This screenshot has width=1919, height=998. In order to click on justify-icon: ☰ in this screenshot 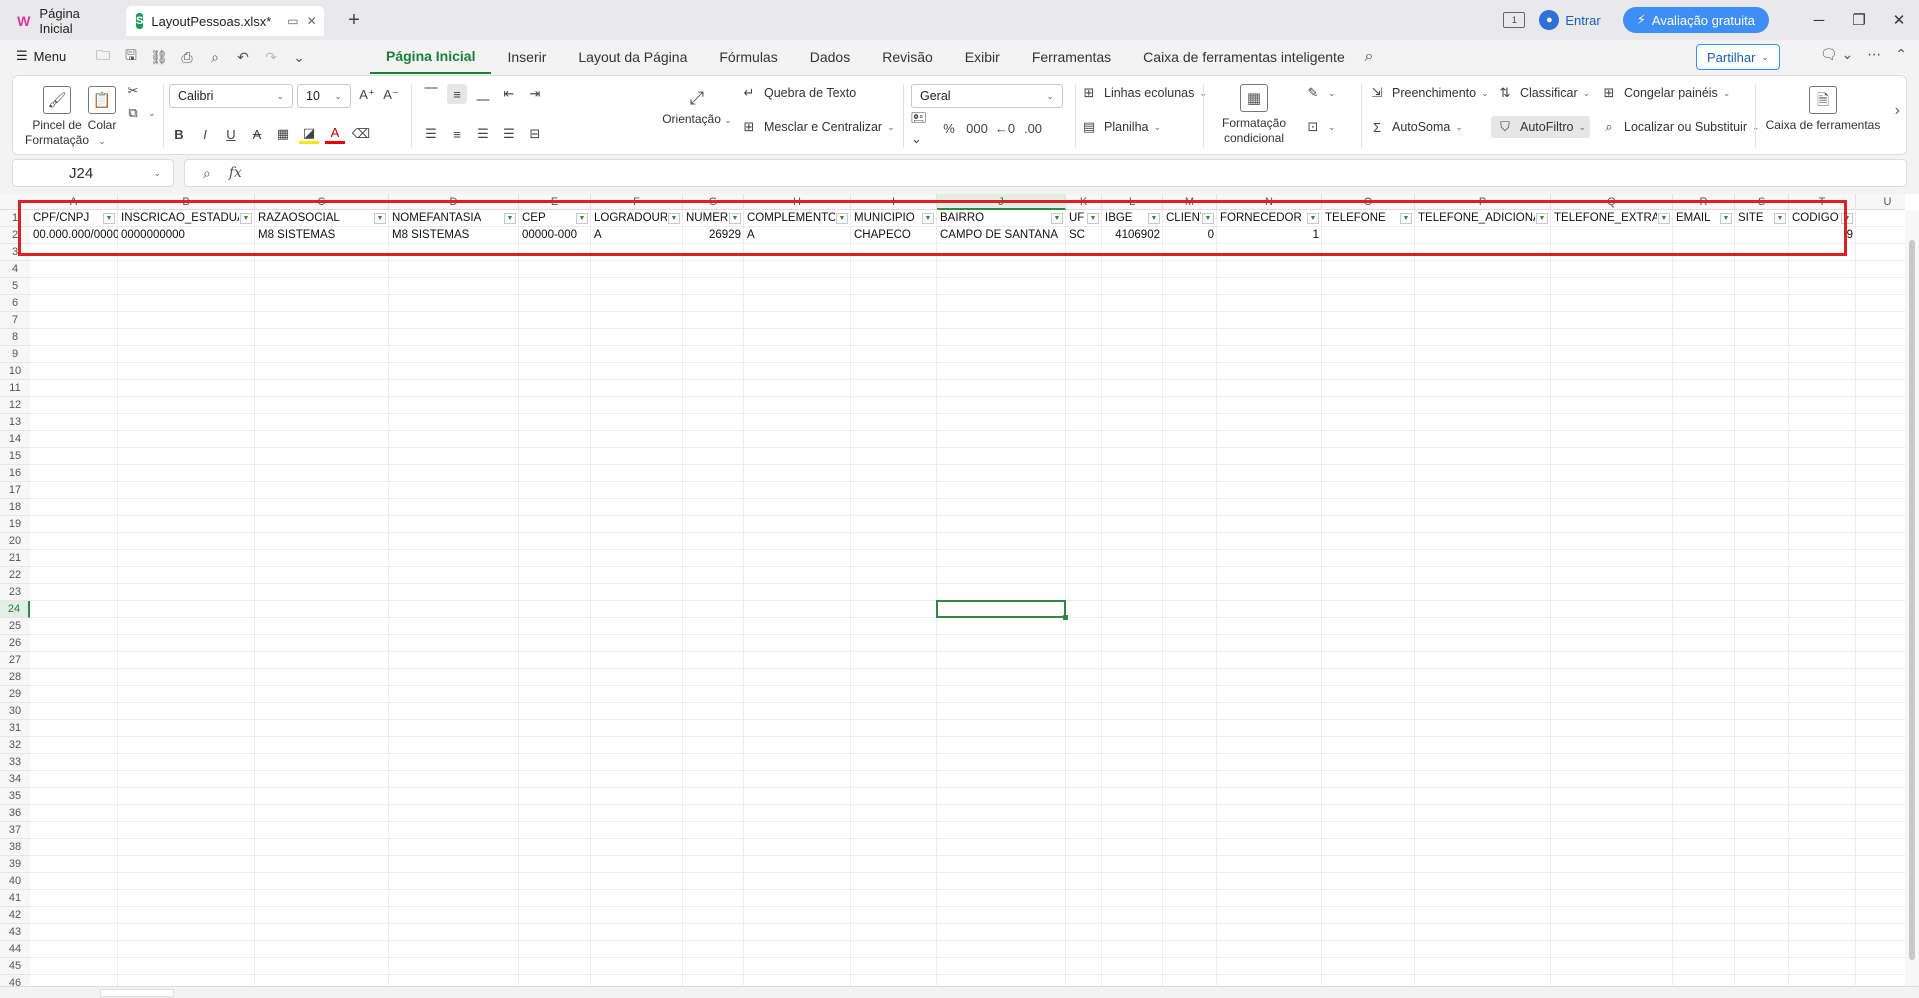, I will do `click(509, 134)`.